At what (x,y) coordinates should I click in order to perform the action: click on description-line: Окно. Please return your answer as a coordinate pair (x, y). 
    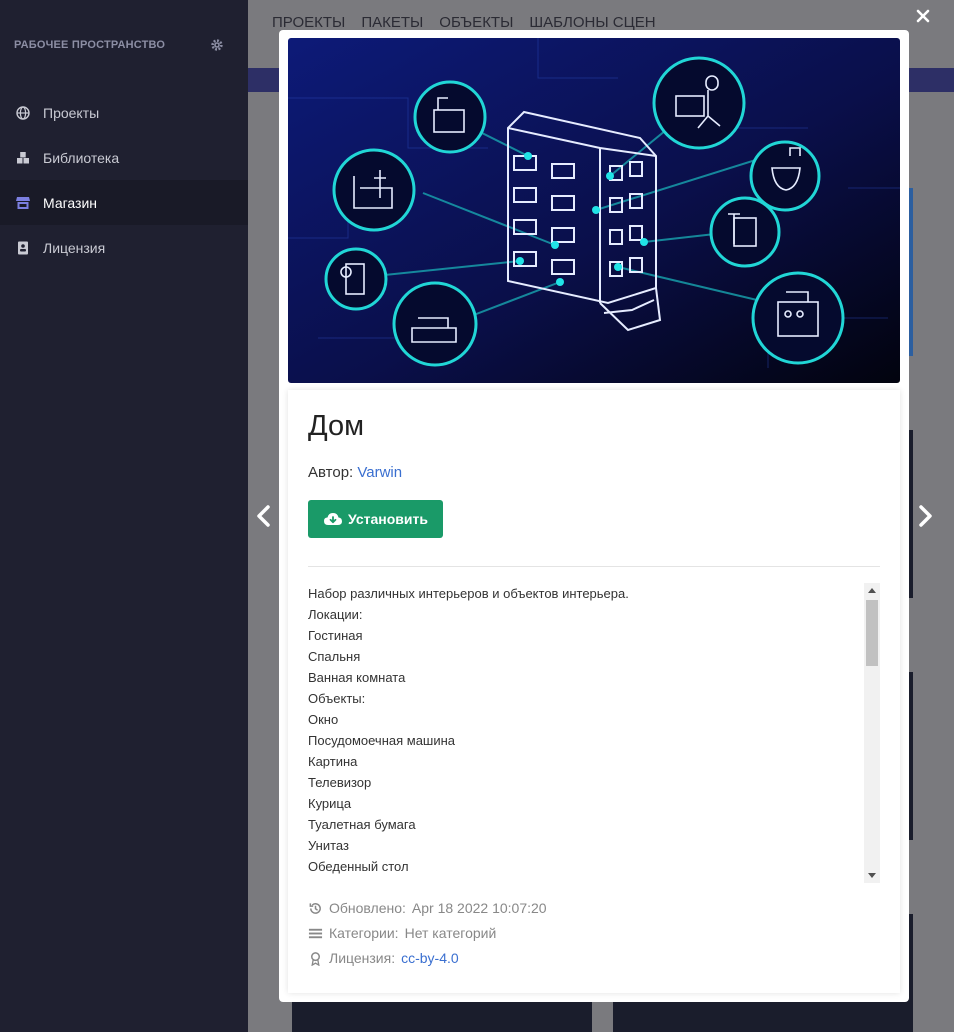
    Looking at the image, I should click on (323, 719).